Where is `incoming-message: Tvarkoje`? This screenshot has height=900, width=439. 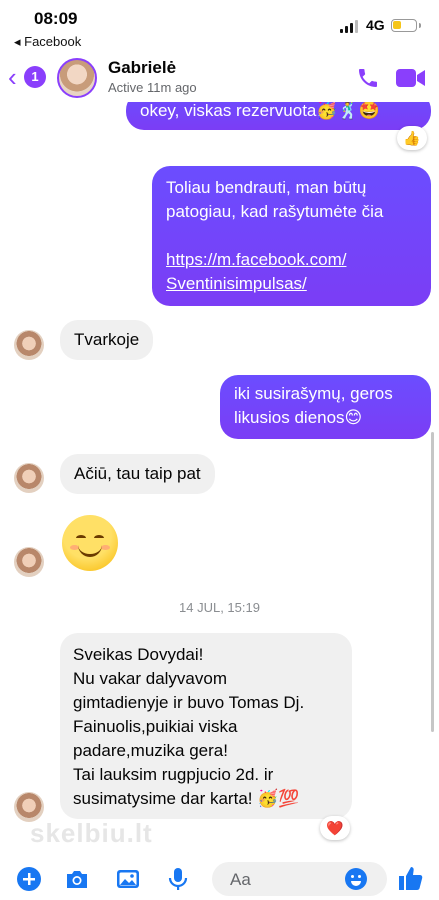 incoming-message: Tvarkoje is located at coordinates (107, 340).